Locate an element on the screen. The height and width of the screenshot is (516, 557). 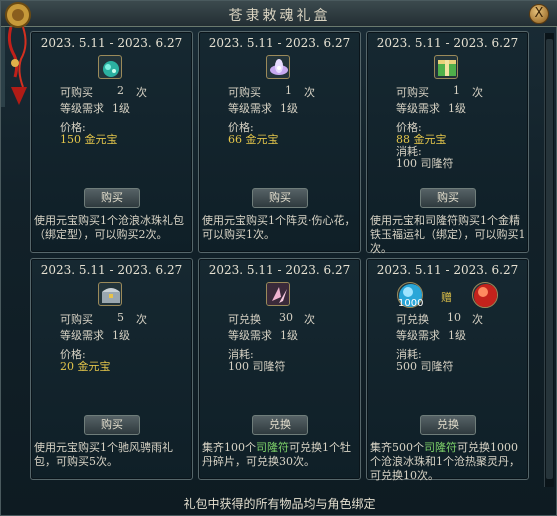
price-value: 150 金元宝 is located at coordinates (89, 139).